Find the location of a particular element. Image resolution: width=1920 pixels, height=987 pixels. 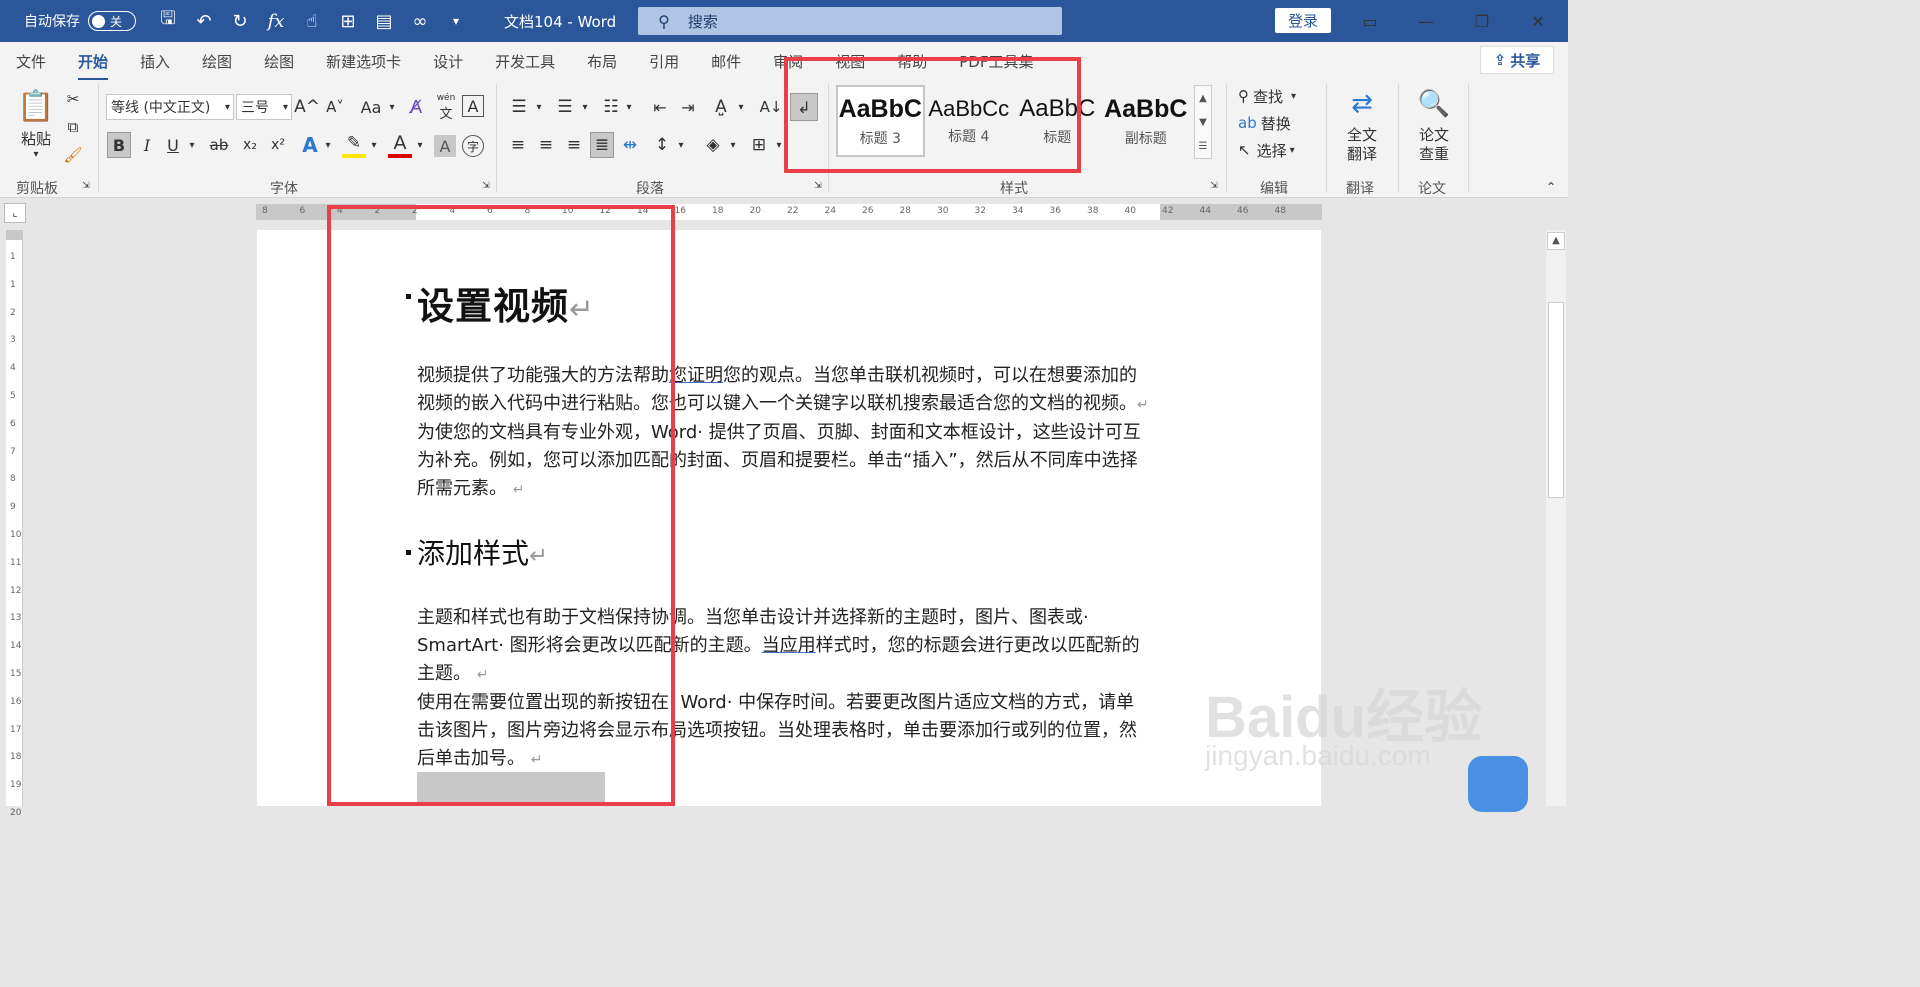

find-button: ⚲ 查找 ▾ is located at coordinates (1276, 96).